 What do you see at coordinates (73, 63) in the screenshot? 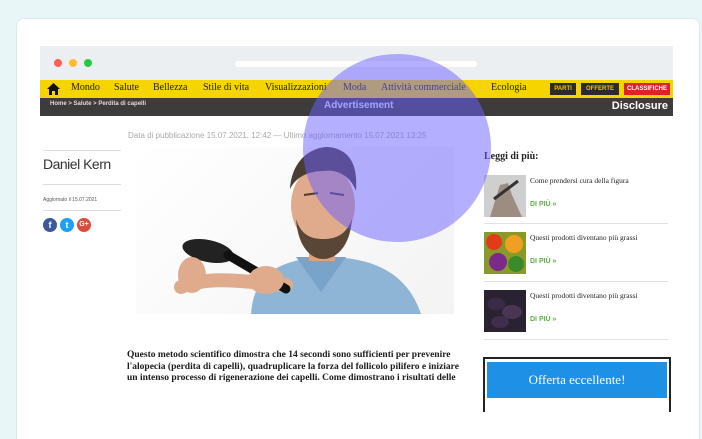
I see `minimize-window-dot` at bounding box center [73, 63].